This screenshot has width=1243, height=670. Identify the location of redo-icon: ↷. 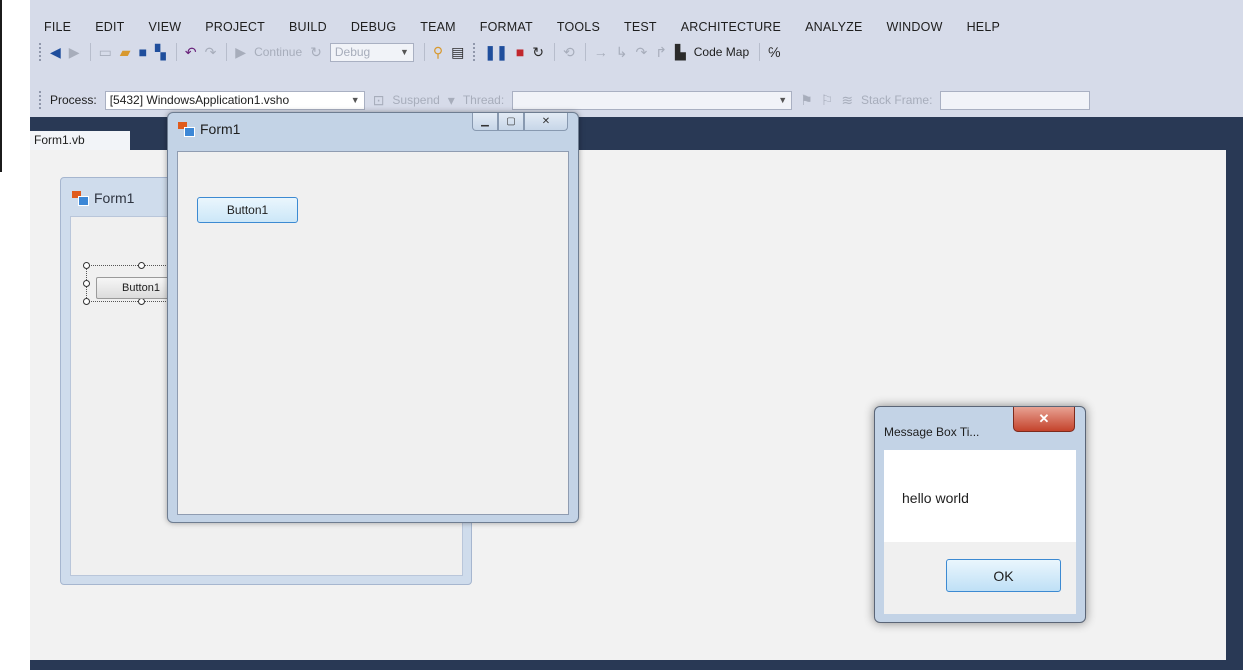
(211, 52).